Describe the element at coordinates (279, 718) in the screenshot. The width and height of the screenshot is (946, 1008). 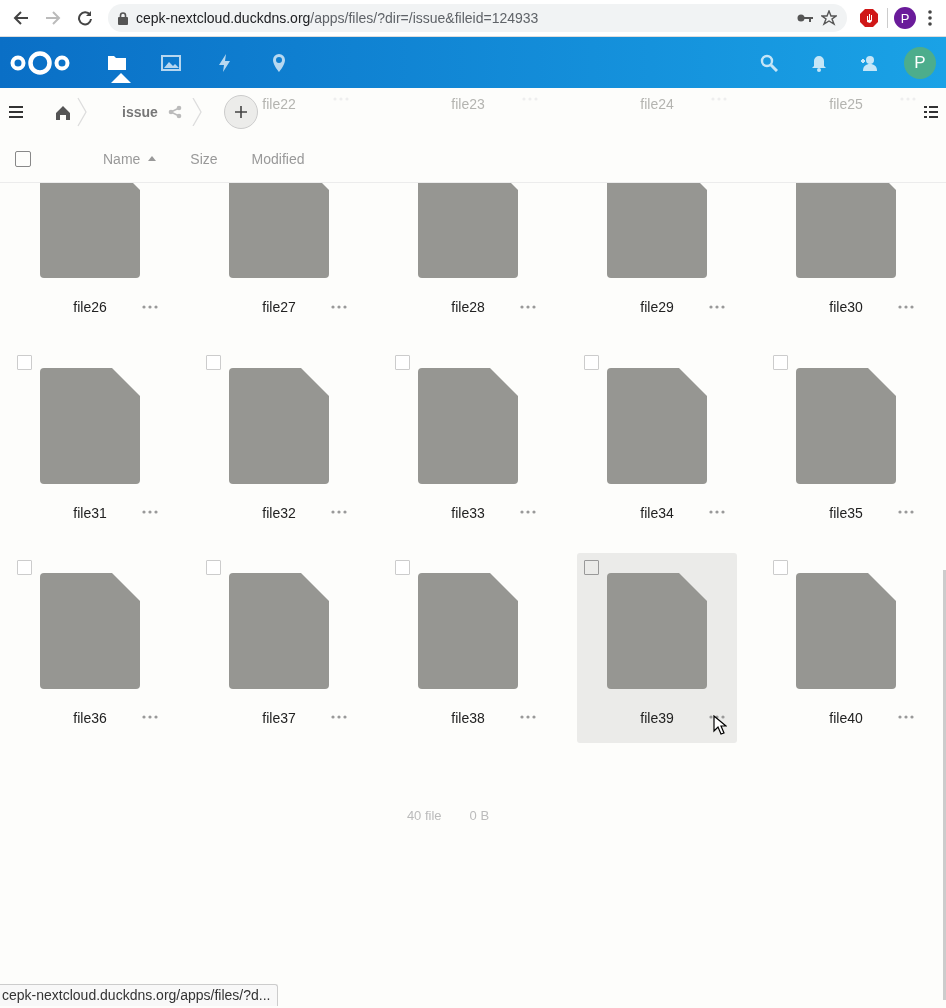
I see `file-name: file37` at that location.